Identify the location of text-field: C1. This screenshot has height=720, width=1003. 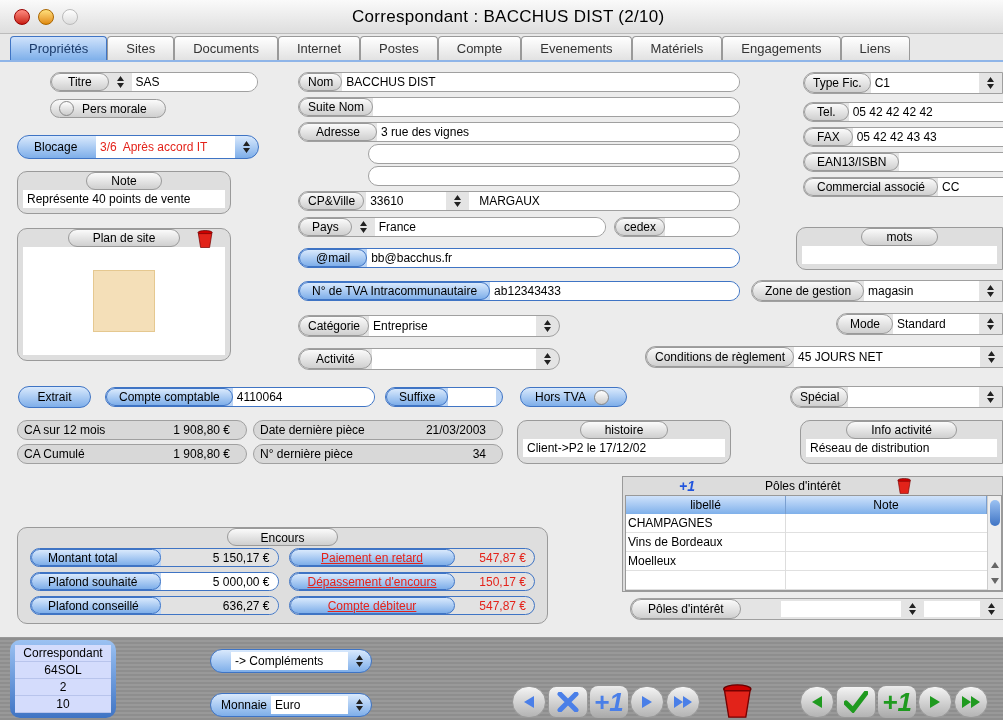
(924, 83).